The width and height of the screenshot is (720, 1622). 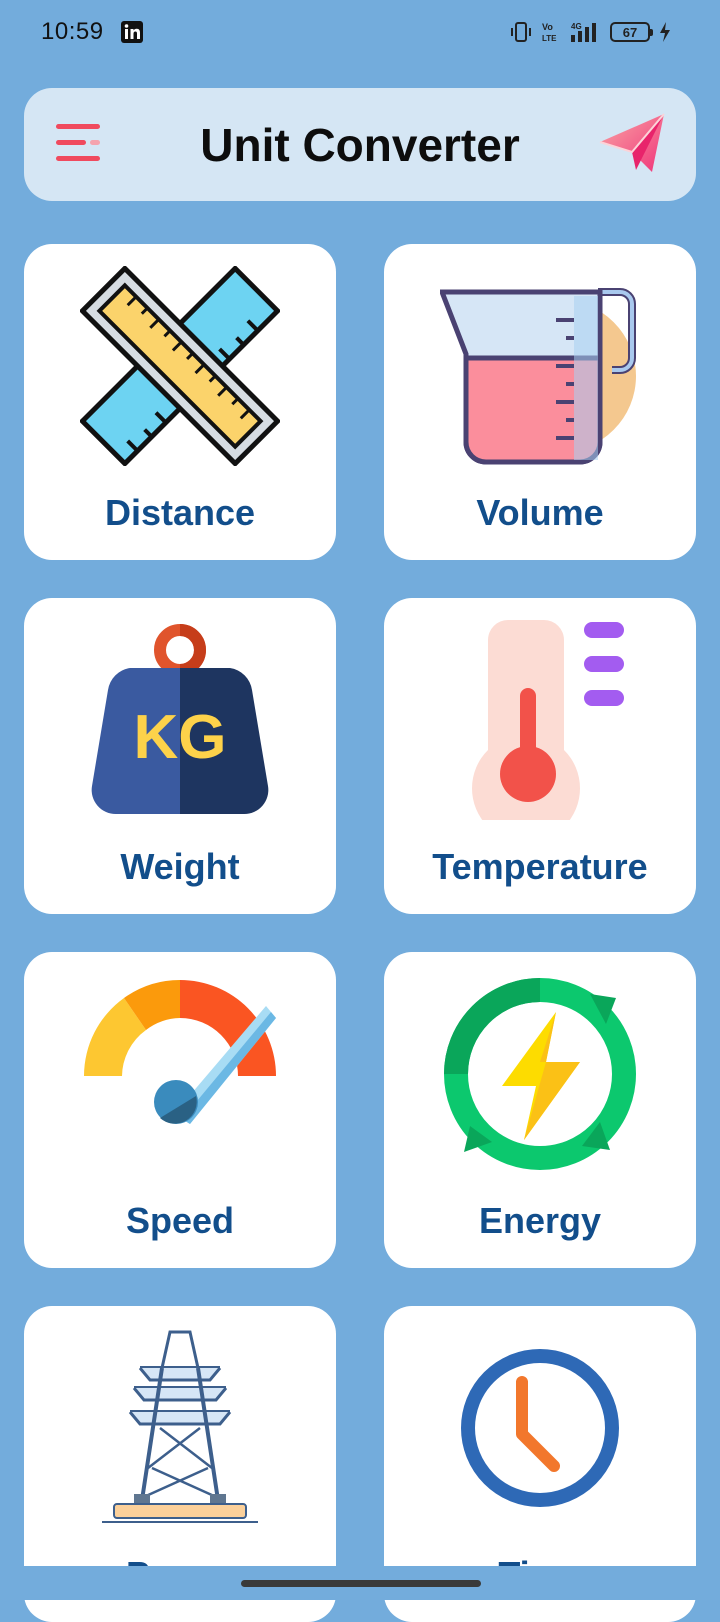 I want to click on battery-level: 67, so click(x=630, y=32).